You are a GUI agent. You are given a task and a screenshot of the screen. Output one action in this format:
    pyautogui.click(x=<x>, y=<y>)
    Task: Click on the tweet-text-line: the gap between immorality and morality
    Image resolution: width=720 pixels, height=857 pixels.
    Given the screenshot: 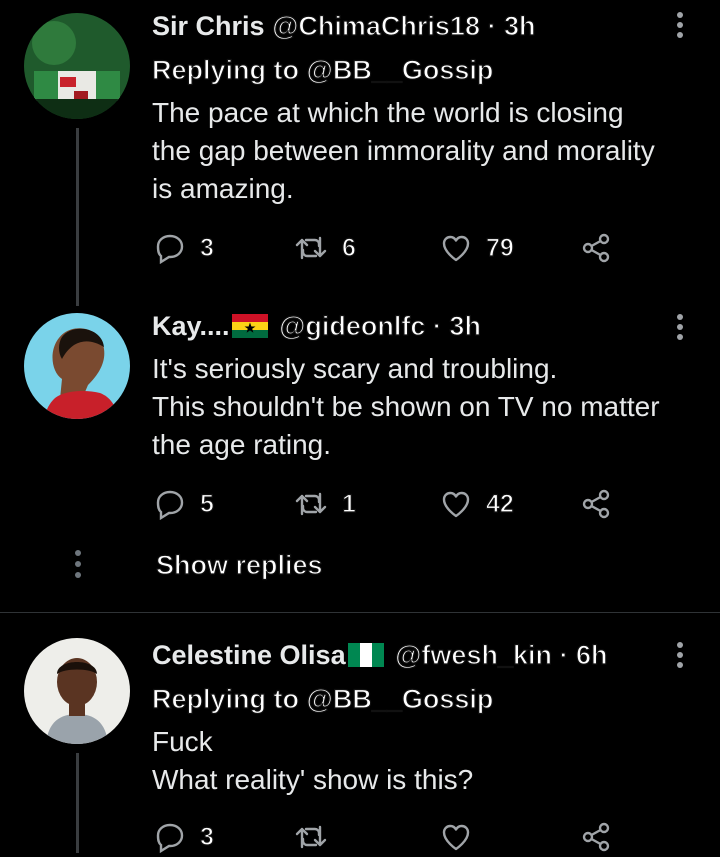 What is the action you would take?
    pyautogui.click(x=403, y=150)
    